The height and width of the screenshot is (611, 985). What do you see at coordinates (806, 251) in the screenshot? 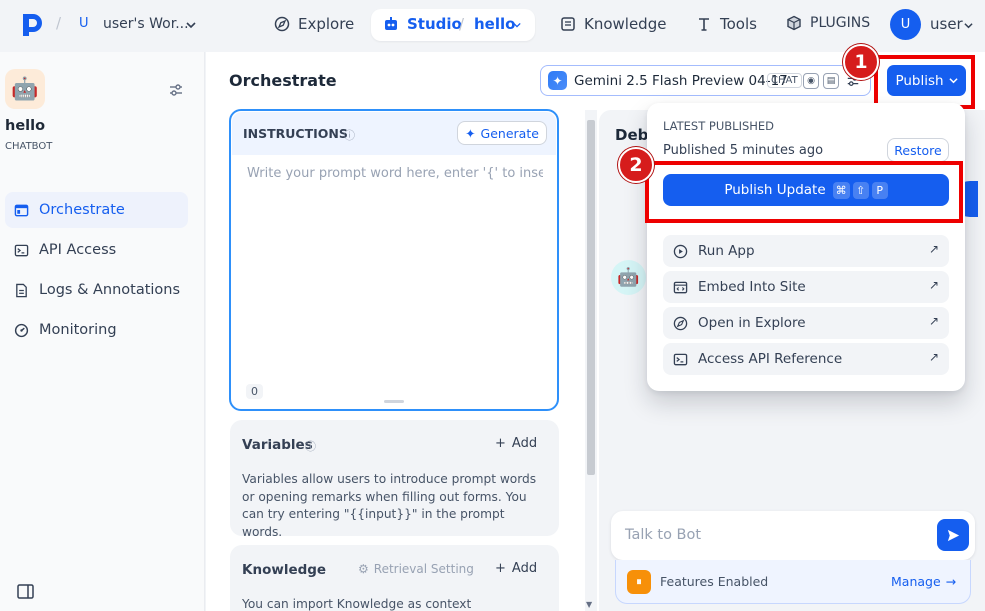
I see `menu-item-run-app: Run App ↗` at bounding box center [806, 251].